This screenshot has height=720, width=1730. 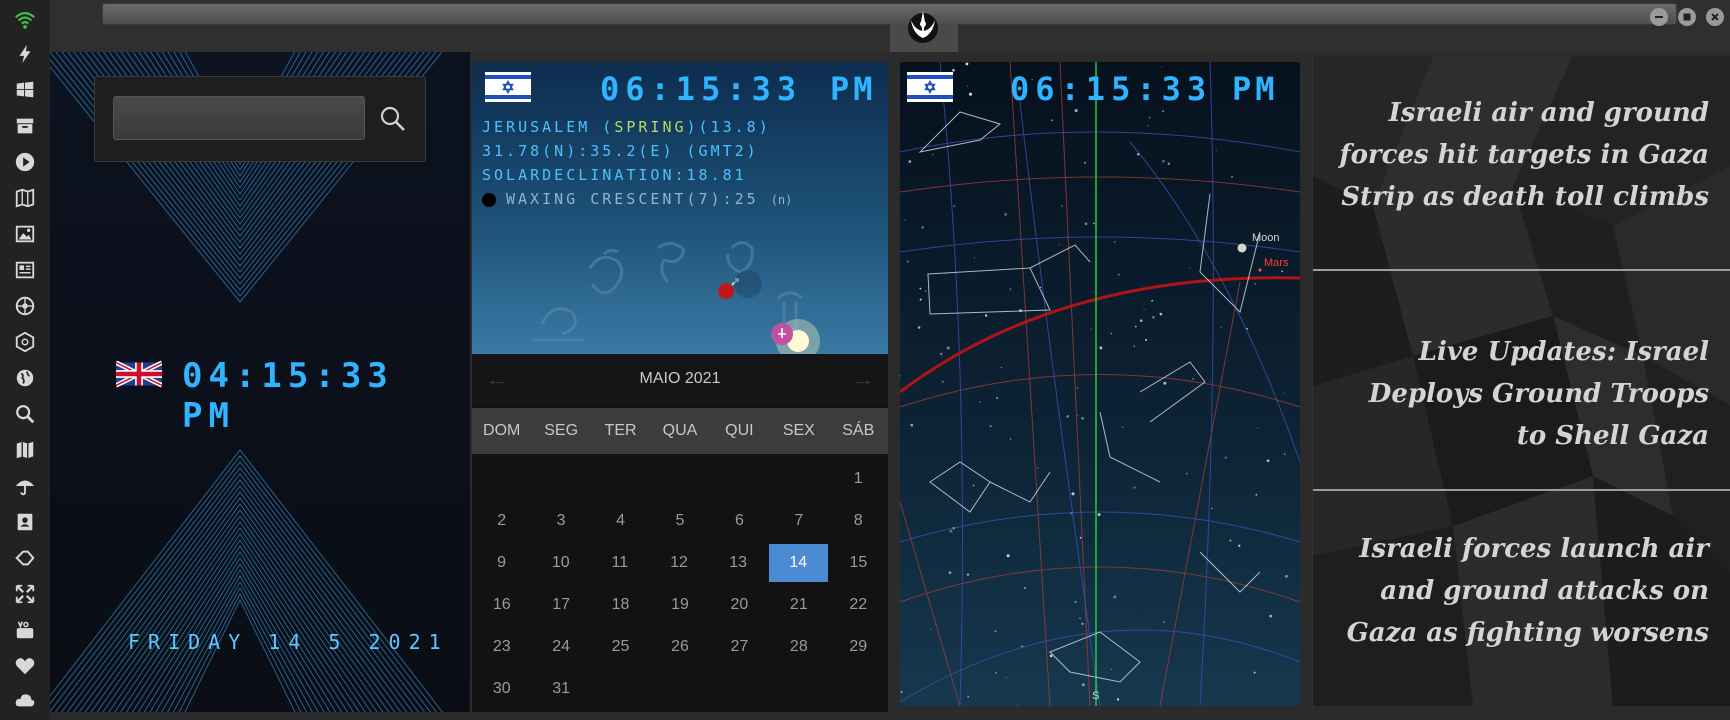 What do you see at coordinates (858, 521) in the screenshot?
I see `calendar-day: 8` at bounding box center [858, 521].